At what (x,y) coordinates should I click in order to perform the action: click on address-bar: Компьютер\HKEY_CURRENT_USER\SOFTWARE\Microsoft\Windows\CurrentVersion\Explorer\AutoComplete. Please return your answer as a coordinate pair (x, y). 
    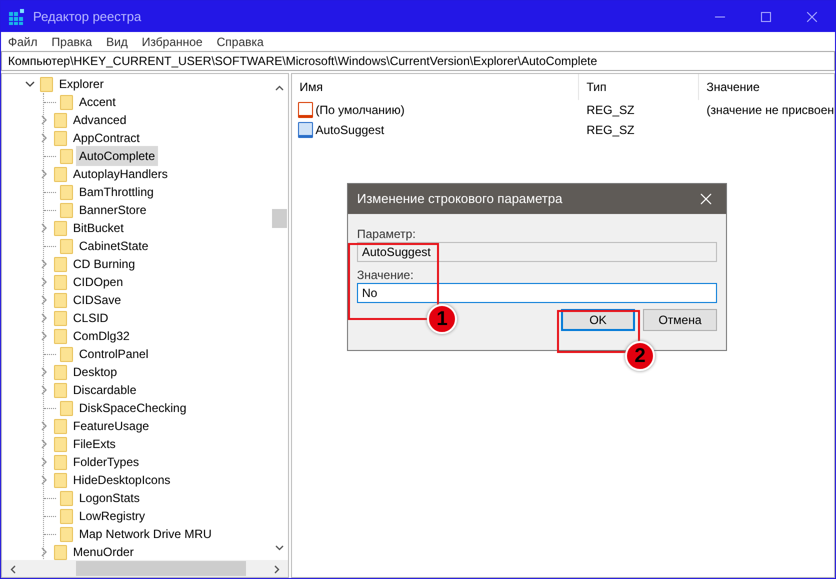
    Looking at the image, I should click on (418, 61).